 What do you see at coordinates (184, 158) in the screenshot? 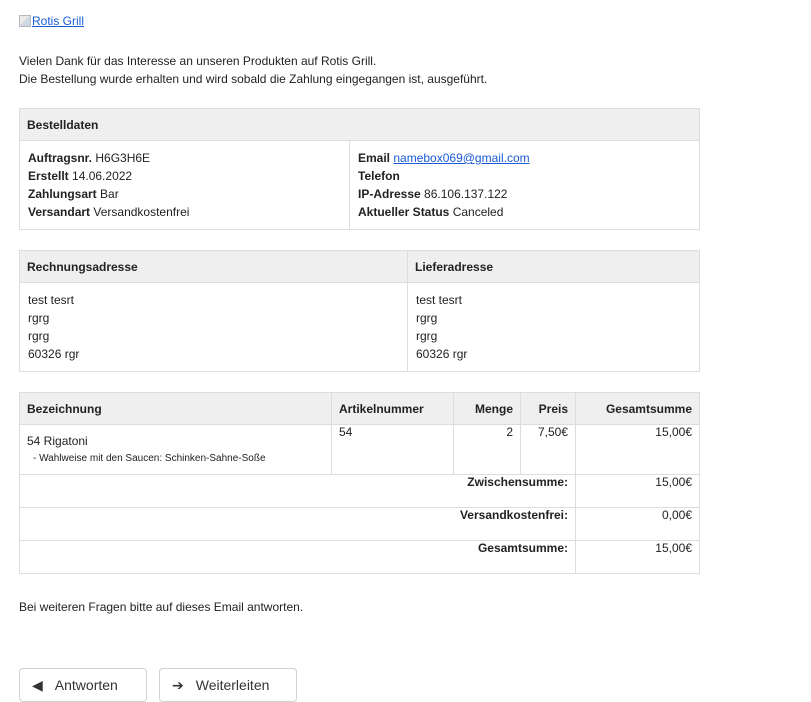
I see `order-number-row: Auftragsnr. H6G3H6E` at bounding box center [184, 158].